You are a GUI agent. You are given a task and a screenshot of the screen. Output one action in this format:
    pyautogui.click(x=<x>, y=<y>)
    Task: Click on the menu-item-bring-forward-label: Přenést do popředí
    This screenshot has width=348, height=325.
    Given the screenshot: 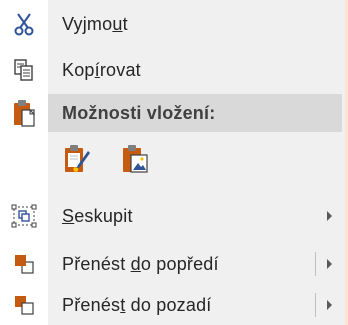 What is the action you would take?
    pyautogui.click(x=140, y=263)
    